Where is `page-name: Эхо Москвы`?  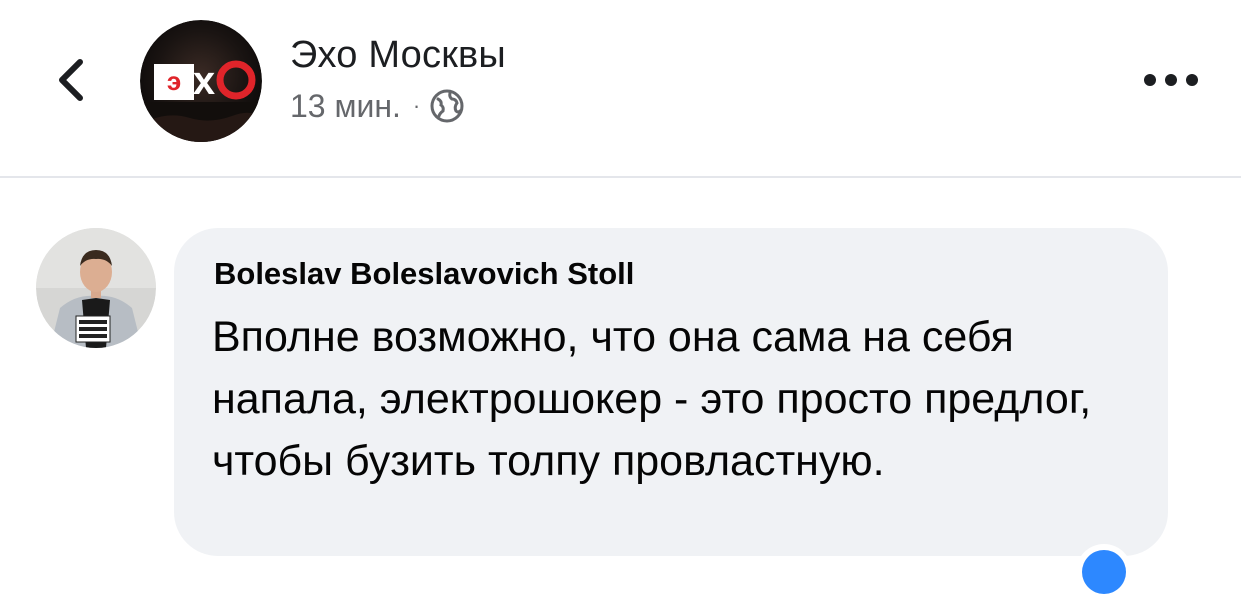 page-name: Эхо Москвы is located at coordinates (398, 55).